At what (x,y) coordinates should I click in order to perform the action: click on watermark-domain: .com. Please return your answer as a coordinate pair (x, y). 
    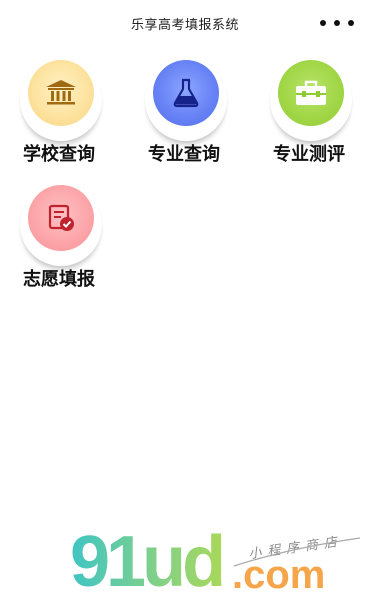
    Looking at the image, I should click on (278, 574).